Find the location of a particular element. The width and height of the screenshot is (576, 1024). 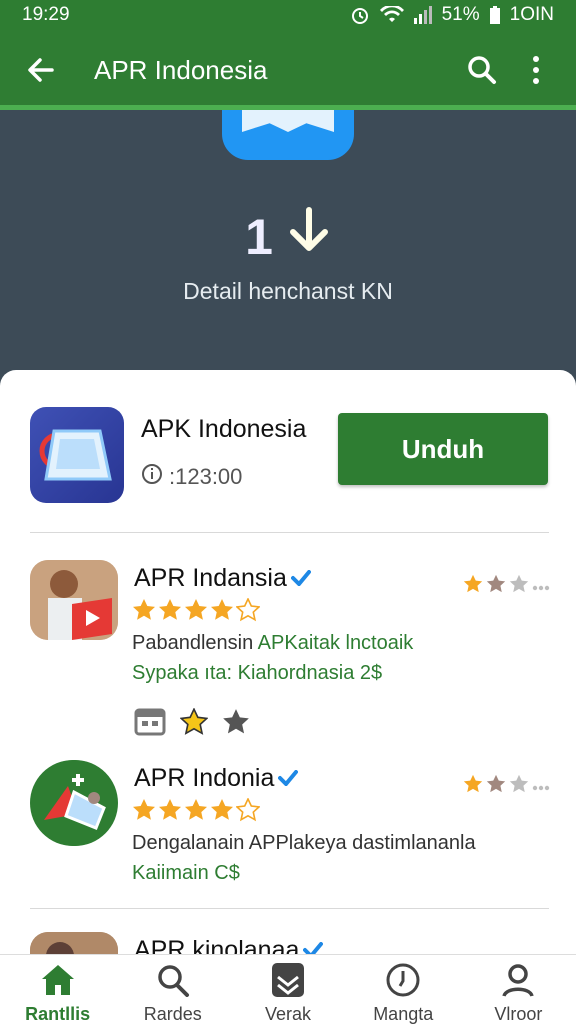

app-description: Pabandlensin APKaitak lnctoaik is located at coordinates (273, 643).